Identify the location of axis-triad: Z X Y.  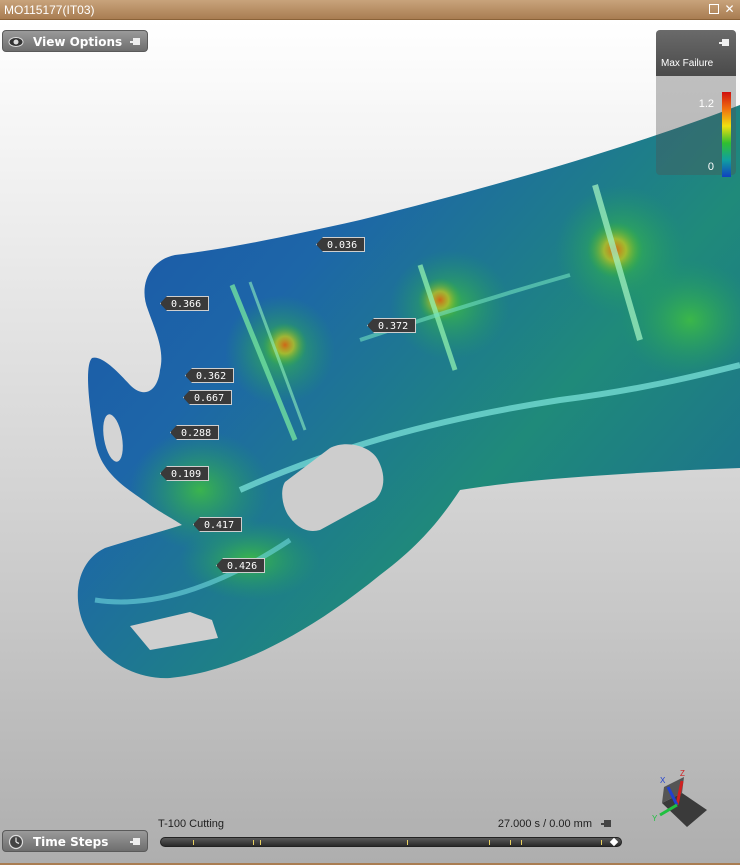
(677, 800).